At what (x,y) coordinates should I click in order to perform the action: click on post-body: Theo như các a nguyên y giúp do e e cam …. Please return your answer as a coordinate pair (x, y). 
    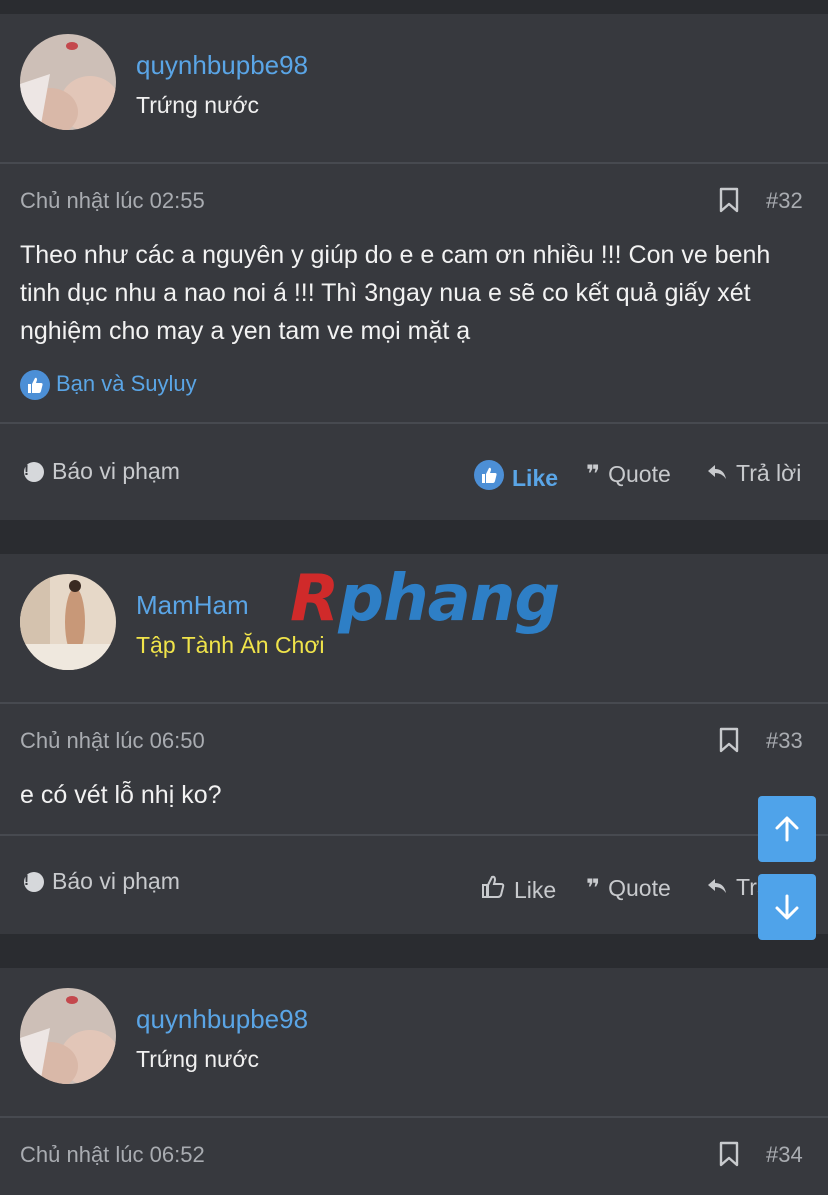
    Looking at the image, I should click on (395, 293).